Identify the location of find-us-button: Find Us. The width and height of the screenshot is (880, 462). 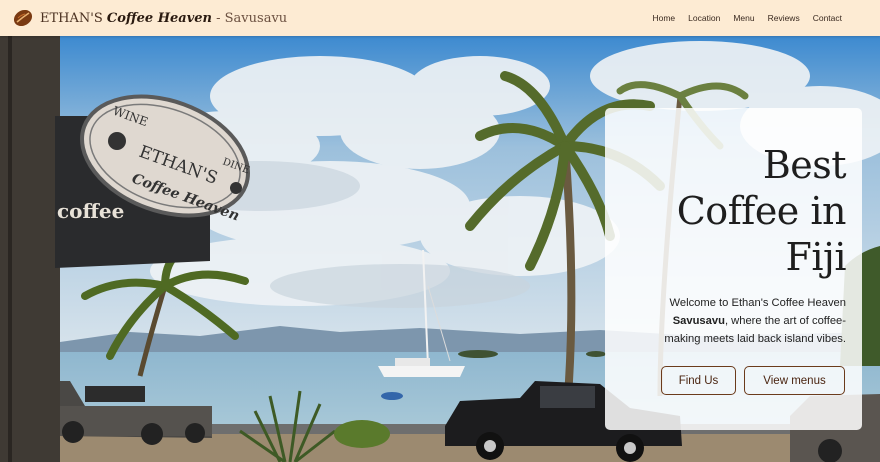
(698, 380).